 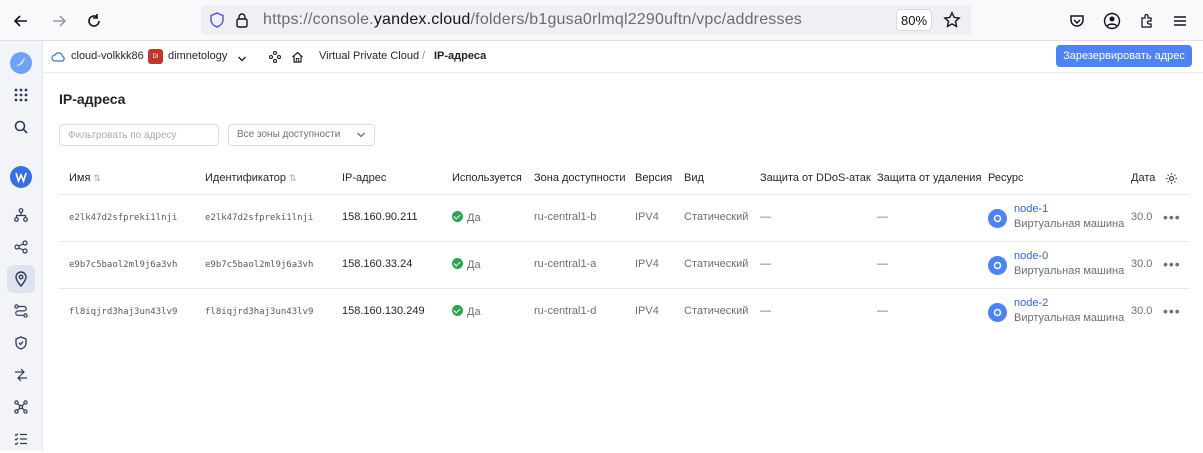 I want to click on zone-select: Все зоны доступности, so click(x=301, y=135).